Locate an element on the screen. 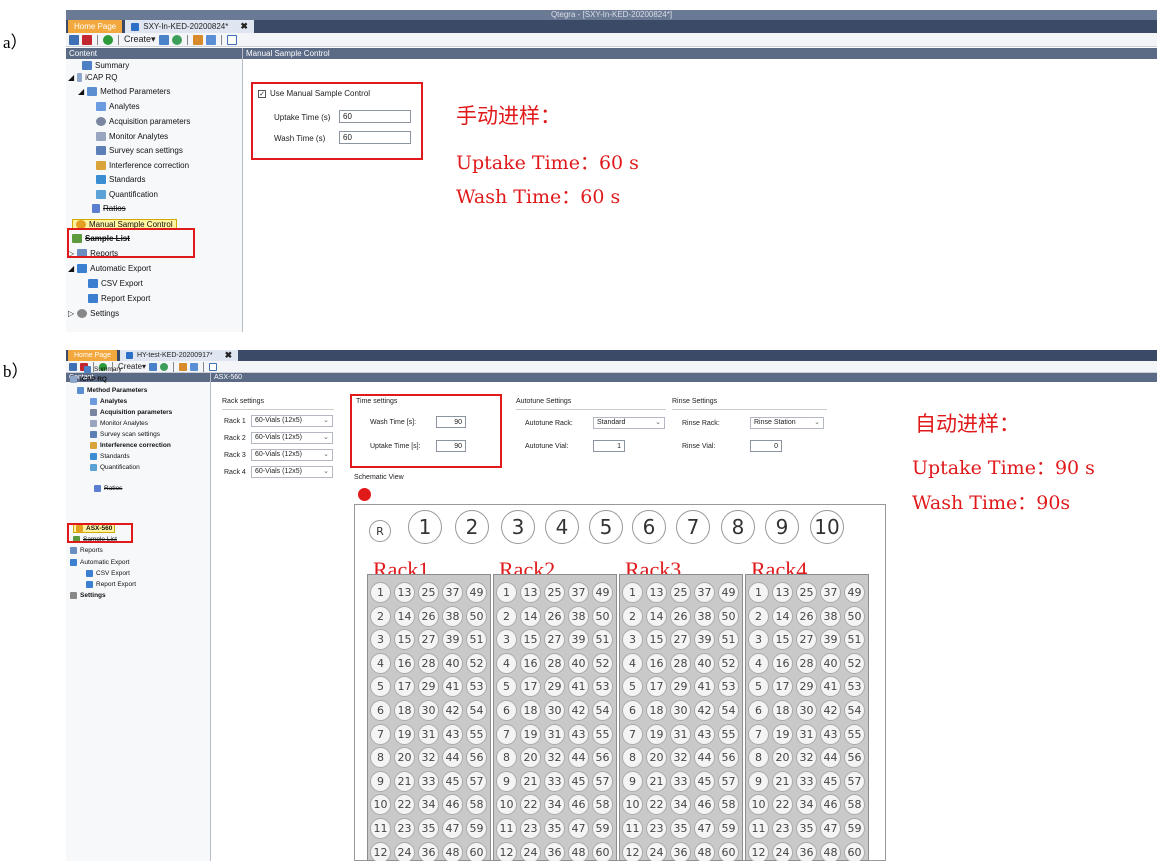 The image size is (1157, 861). tree-item-9: Quantification is located at coordinates (115, 467).